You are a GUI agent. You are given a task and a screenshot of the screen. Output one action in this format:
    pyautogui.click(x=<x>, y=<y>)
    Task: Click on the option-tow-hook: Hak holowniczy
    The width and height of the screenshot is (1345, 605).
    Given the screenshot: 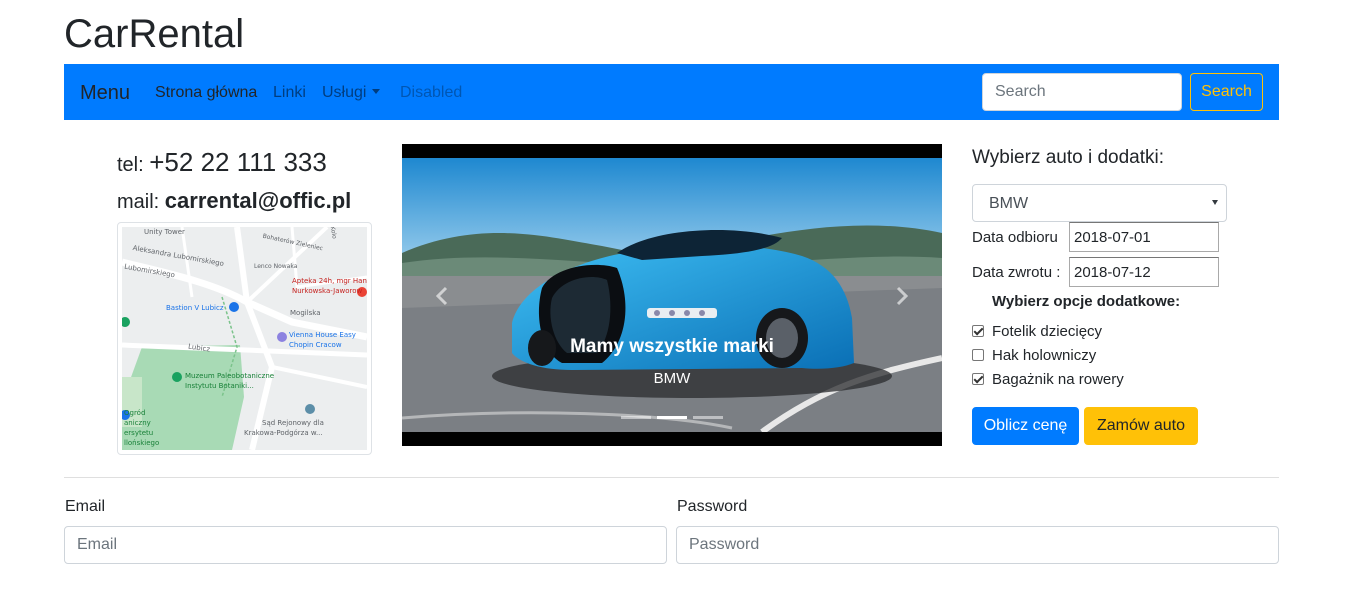 What is the action you would take?
    pyautogui.click(x=1034, y=356)
    